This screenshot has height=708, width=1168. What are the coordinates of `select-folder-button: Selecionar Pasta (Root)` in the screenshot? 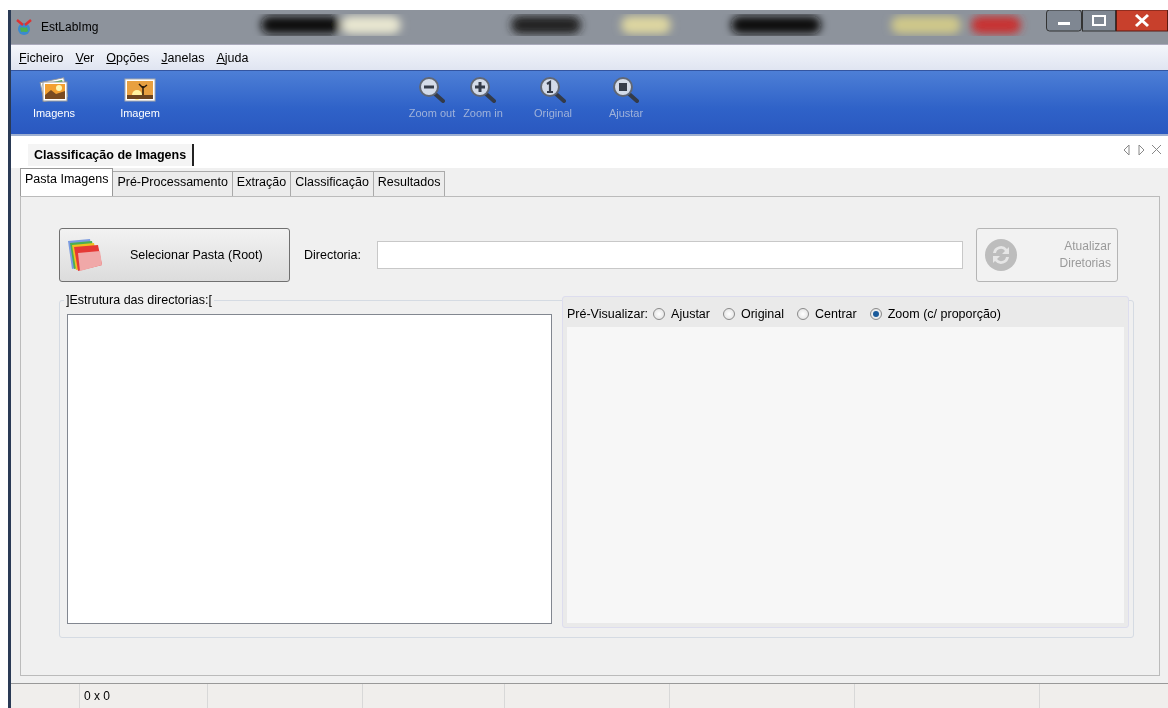 It's located at (174, 254).